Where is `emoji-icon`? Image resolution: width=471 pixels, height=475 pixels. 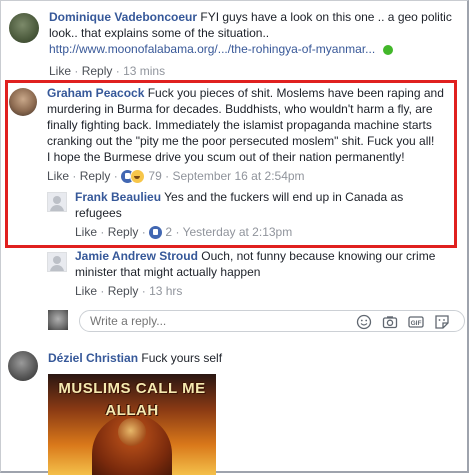 emoji-icon is located at coordinates (364, 322).